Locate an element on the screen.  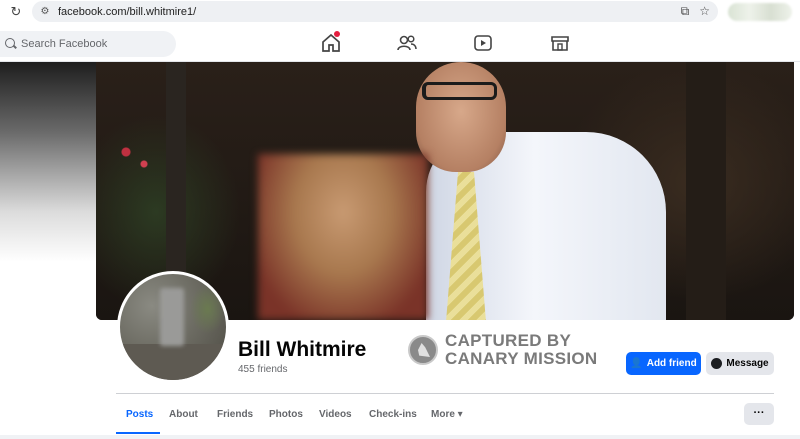
url-text: facebook.com/bill.whitmire1/ is located at coordinates (127, 11).